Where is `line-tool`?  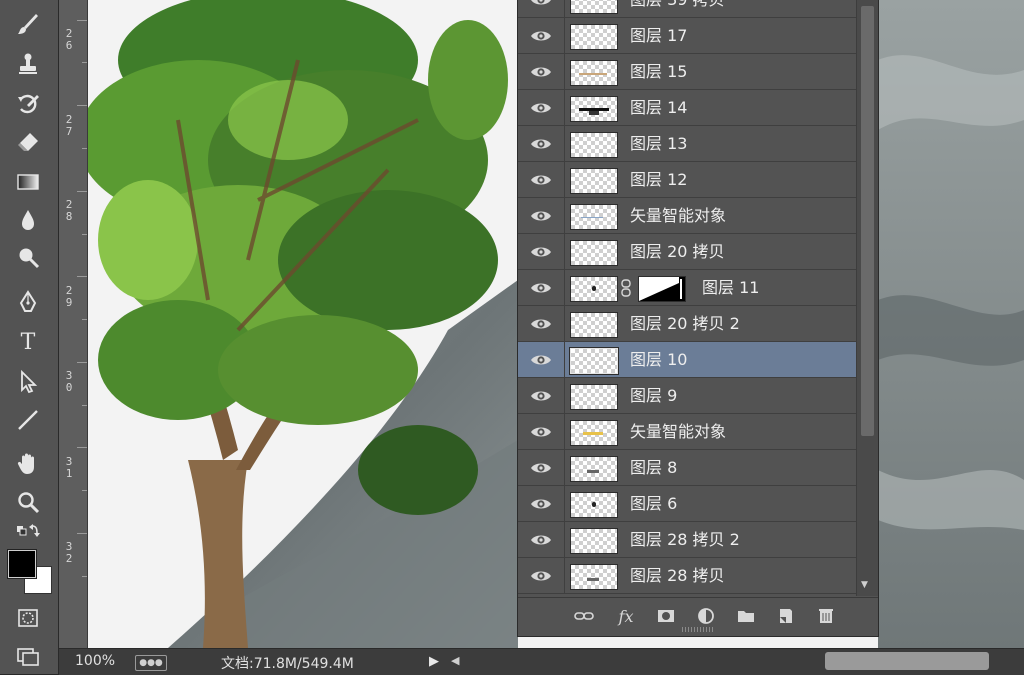 line-tool is located at coordinates (28, 420).